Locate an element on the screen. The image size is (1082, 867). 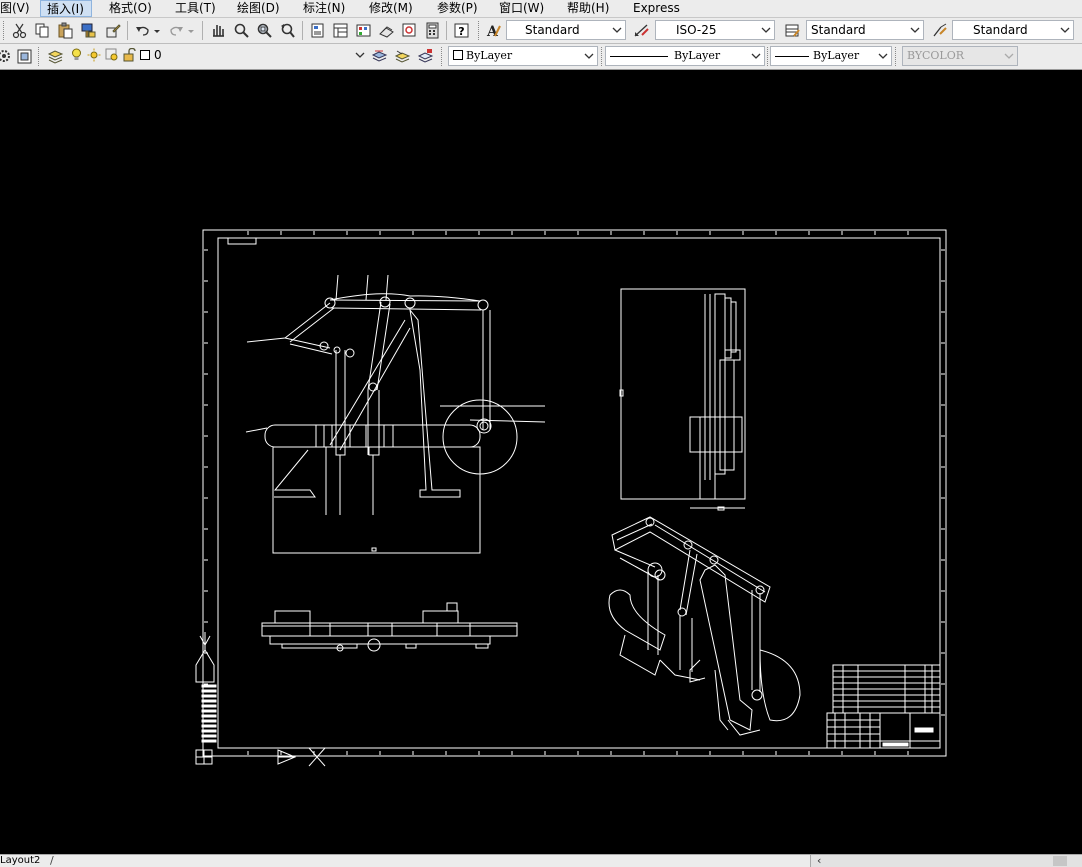
markup-icon is located at coordinates (409, 30).